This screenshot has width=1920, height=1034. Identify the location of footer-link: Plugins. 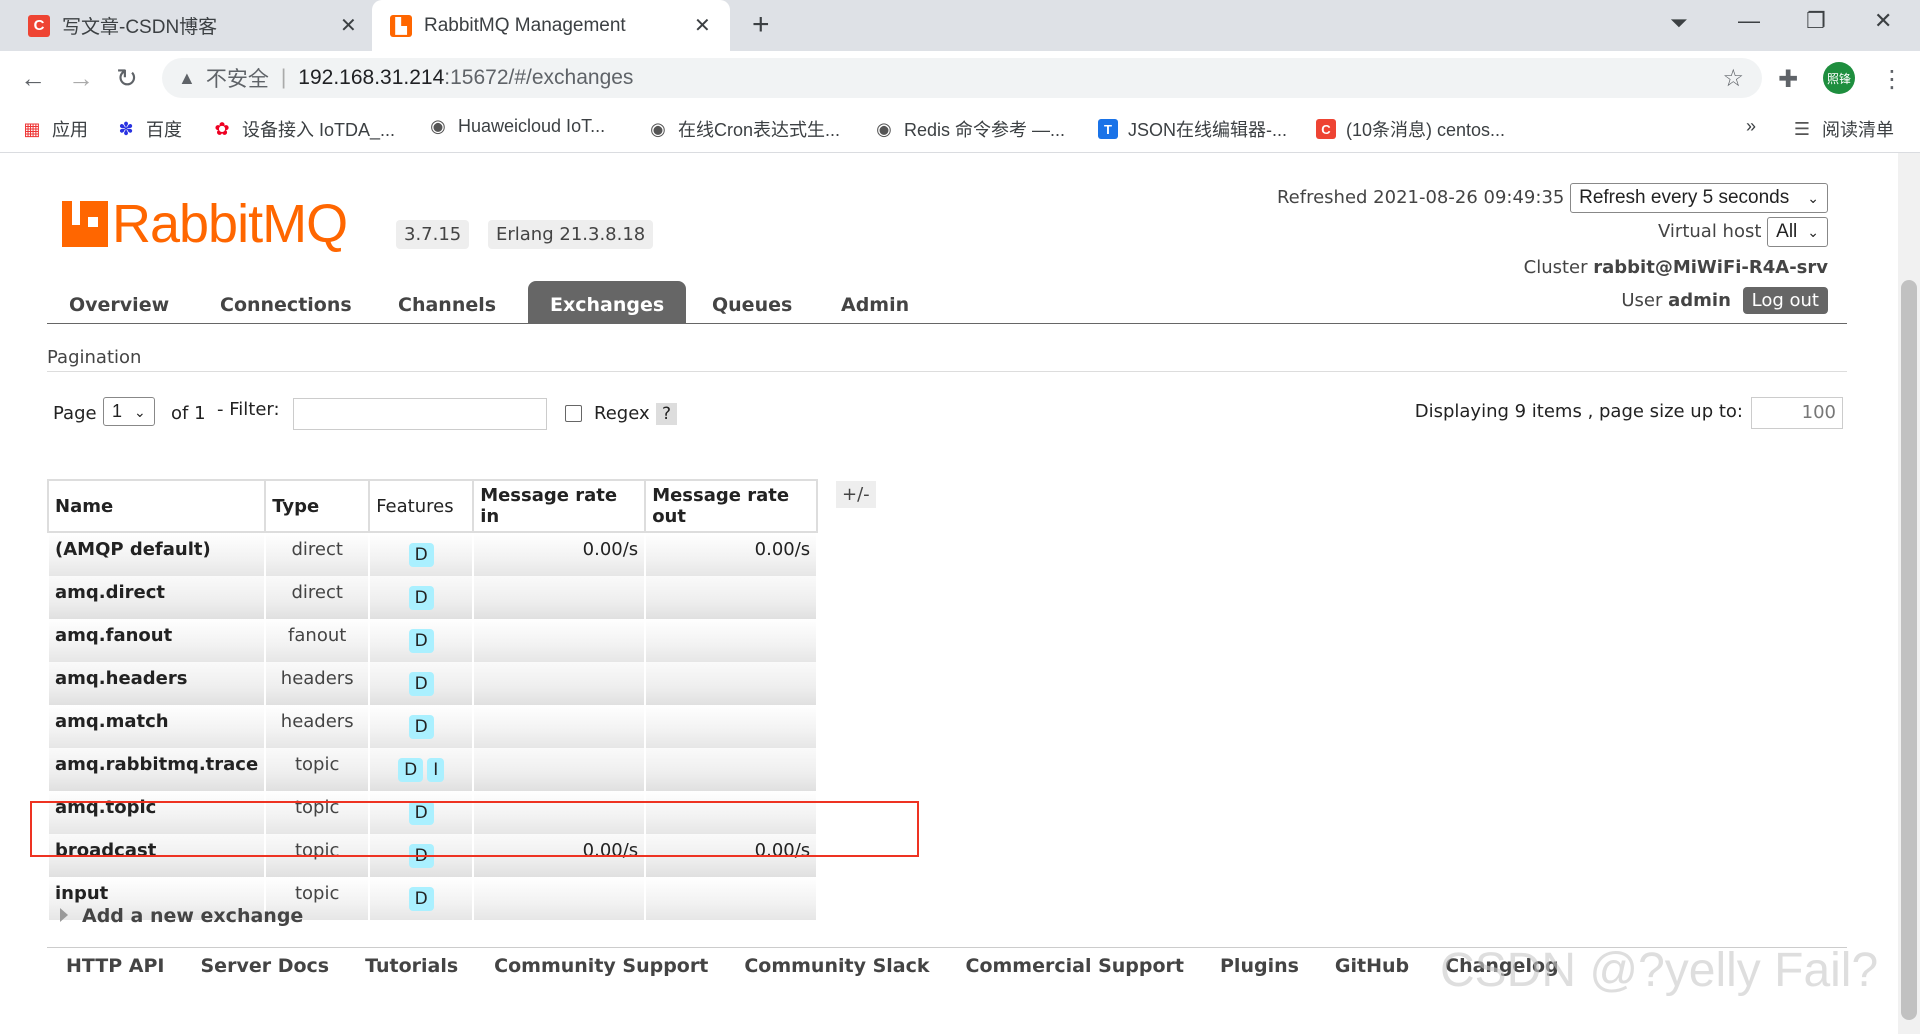
(1259, 966).